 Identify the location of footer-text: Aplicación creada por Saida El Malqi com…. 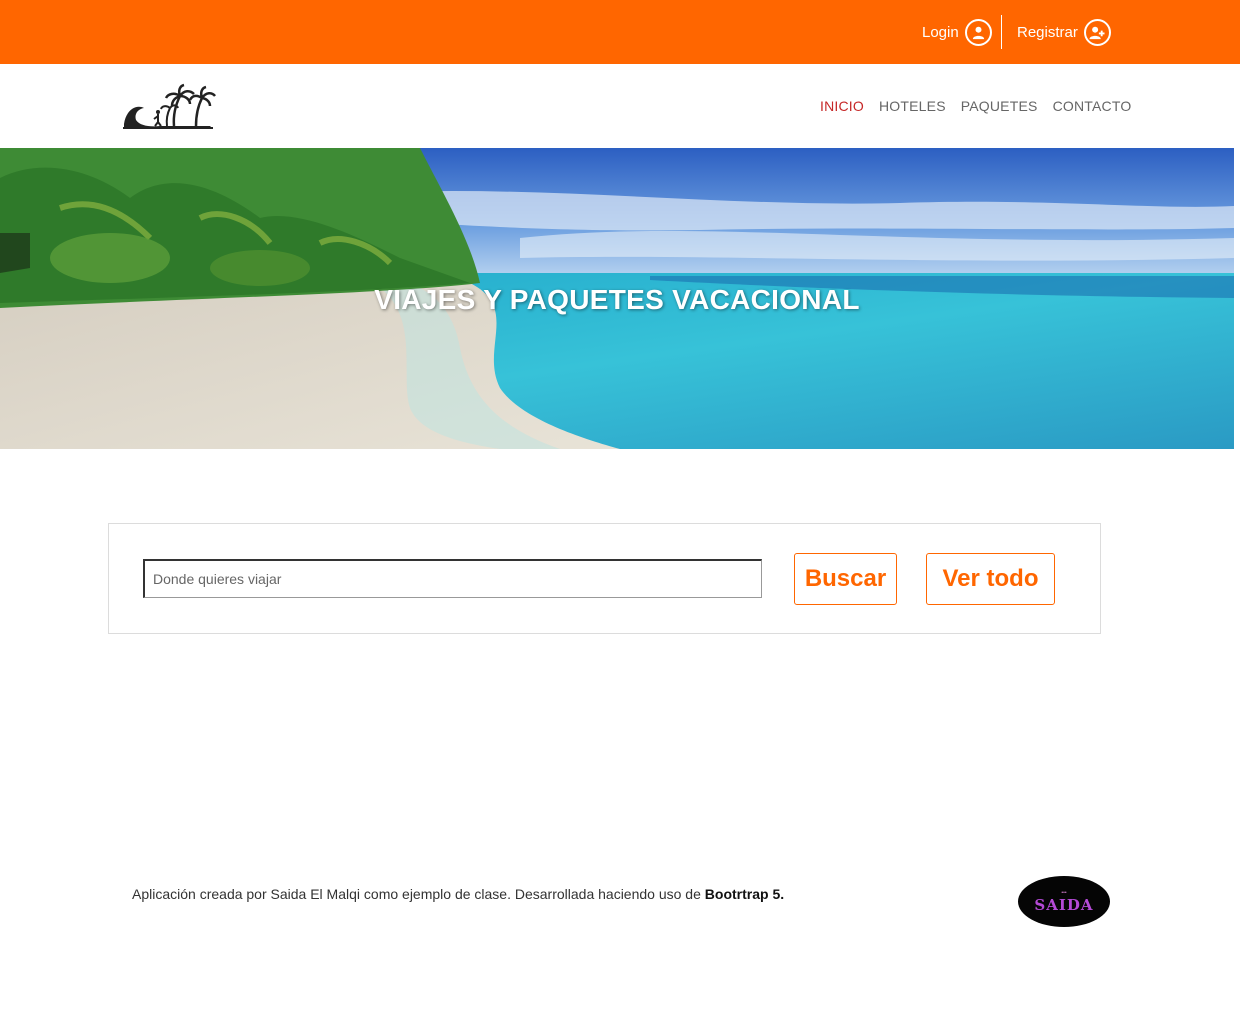
(458, 894).